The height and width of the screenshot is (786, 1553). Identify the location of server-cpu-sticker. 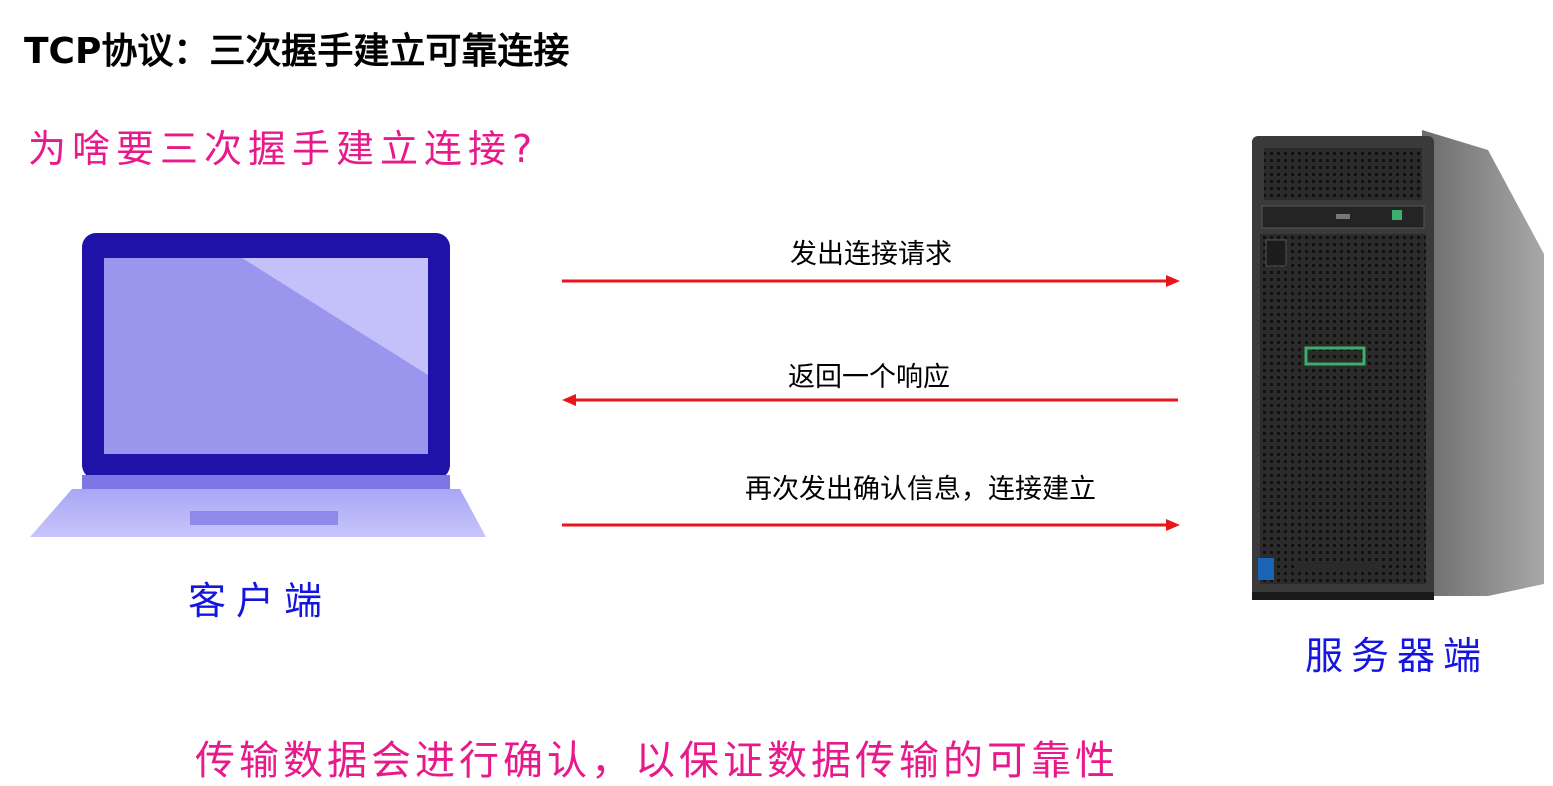
(1266, 569).